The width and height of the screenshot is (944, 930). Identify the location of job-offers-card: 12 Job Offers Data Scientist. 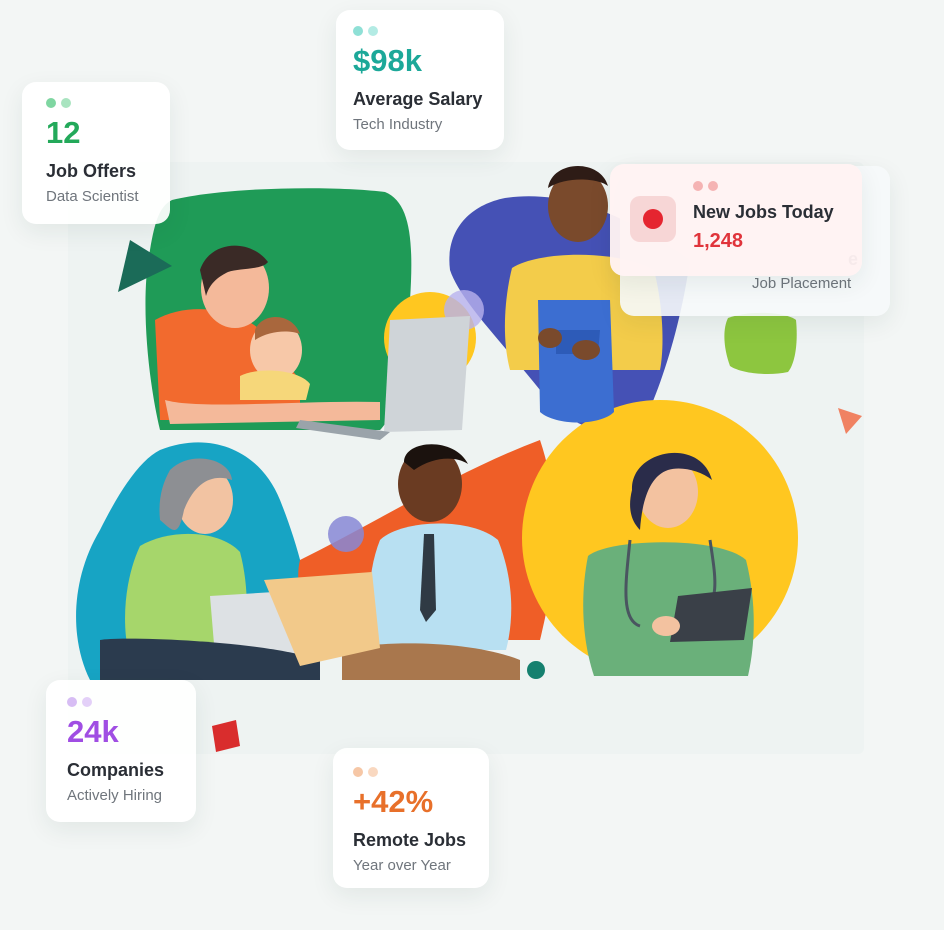
(96, 153).